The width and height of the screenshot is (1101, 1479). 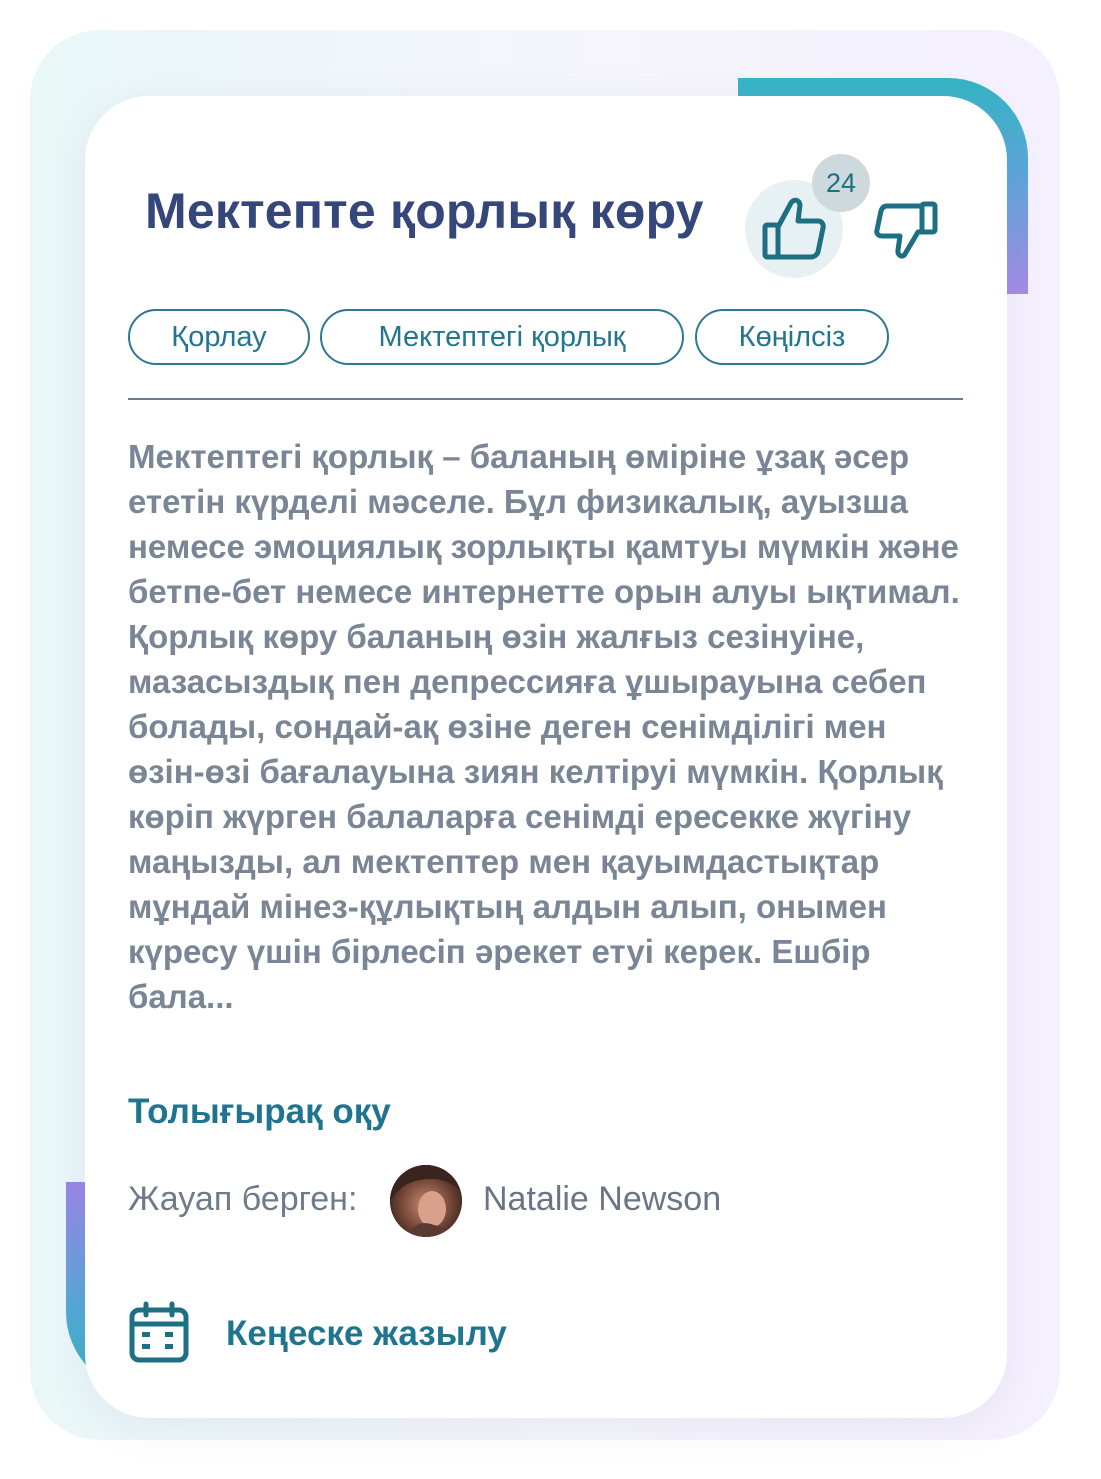 What do you see at coordinates (792, 337) in the screenshot?
I see `tag-chip: Көңілсіз` at bounding box center [792, 337].